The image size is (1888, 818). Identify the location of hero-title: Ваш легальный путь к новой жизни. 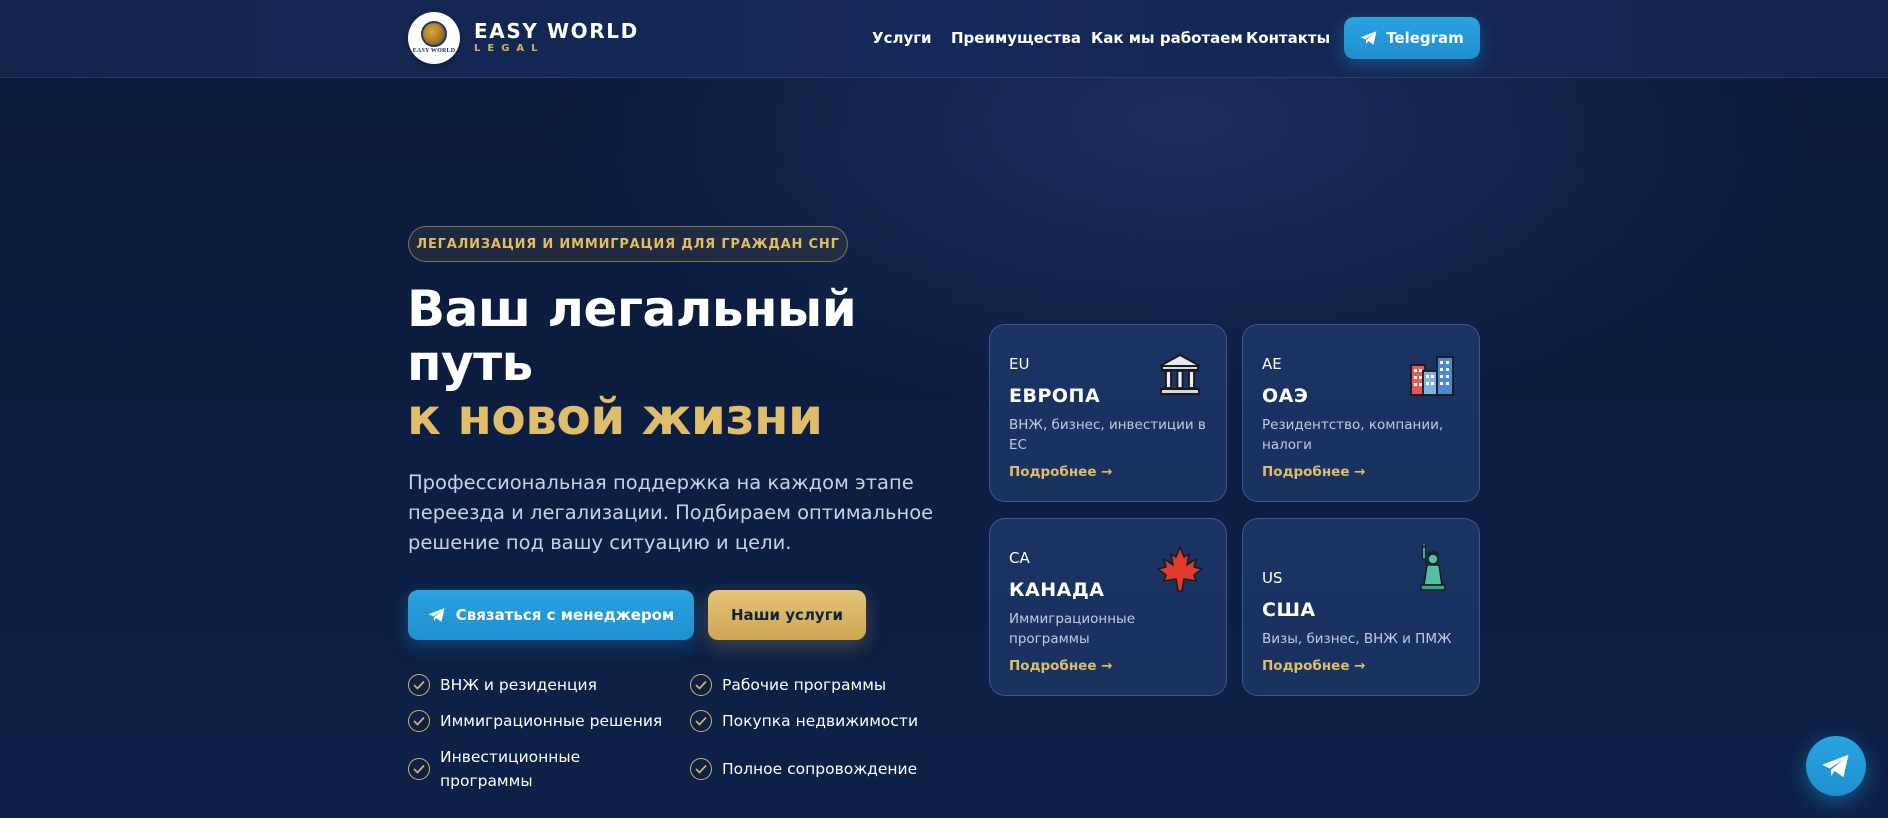
(632, 363).